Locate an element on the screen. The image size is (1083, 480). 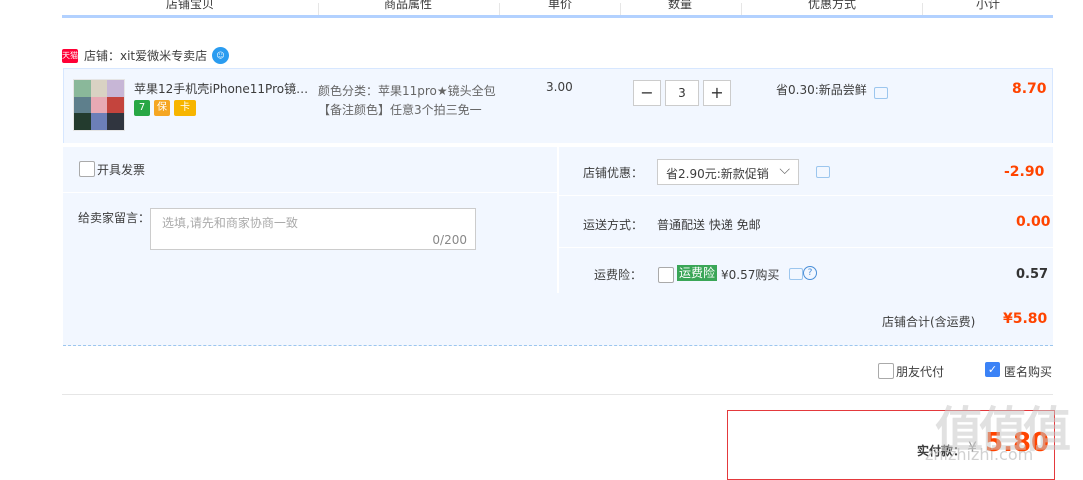
col-header-price: 单价 is located at coordinates (560, 5).